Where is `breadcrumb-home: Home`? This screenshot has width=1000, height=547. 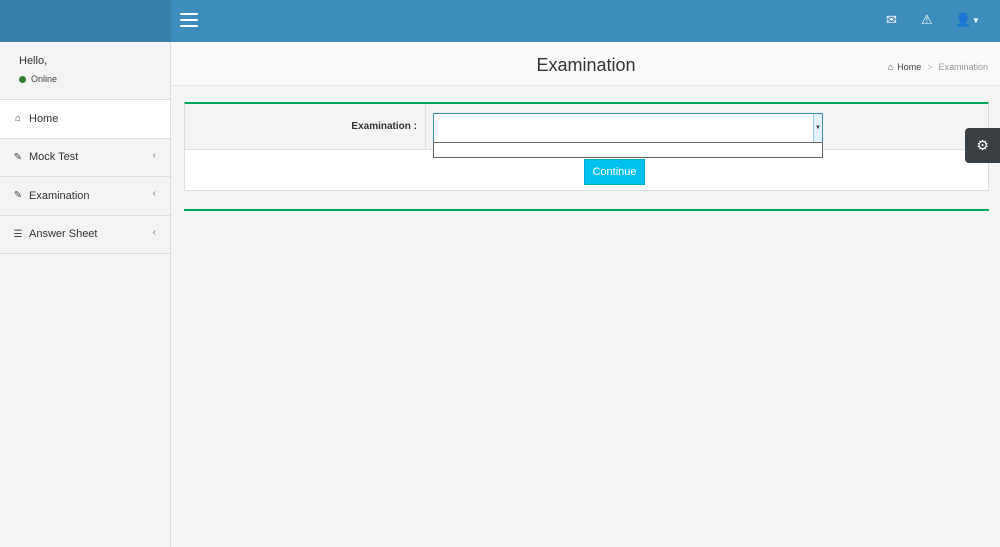
breadcrumb-home: Home is located at coordinates (909, 67).